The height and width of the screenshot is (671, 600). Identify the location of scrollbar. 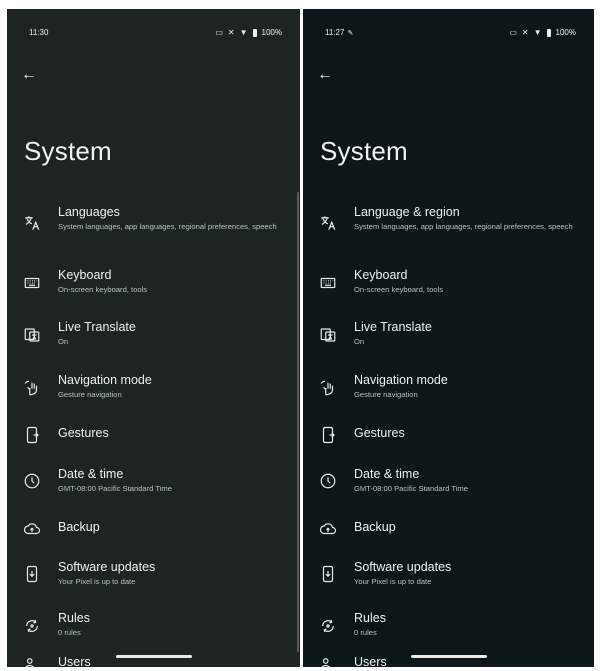
(298, 422).